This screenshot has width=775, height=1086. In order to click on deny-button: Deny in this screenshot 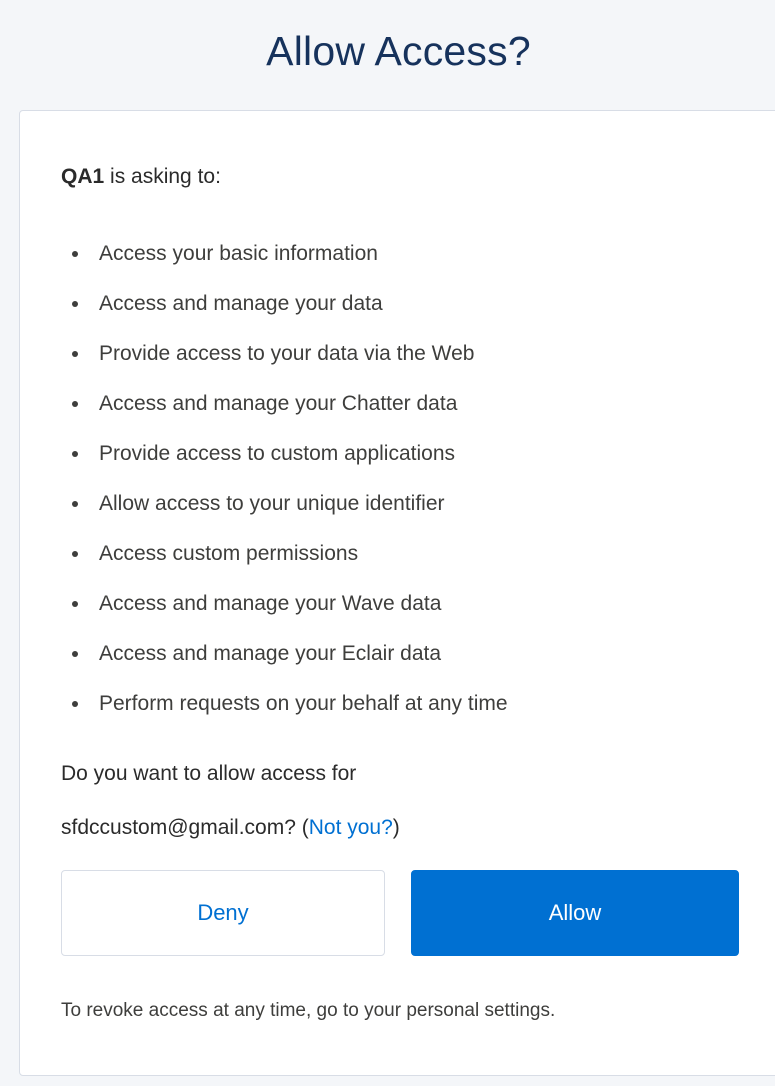, I will do `click(223, 913)`.